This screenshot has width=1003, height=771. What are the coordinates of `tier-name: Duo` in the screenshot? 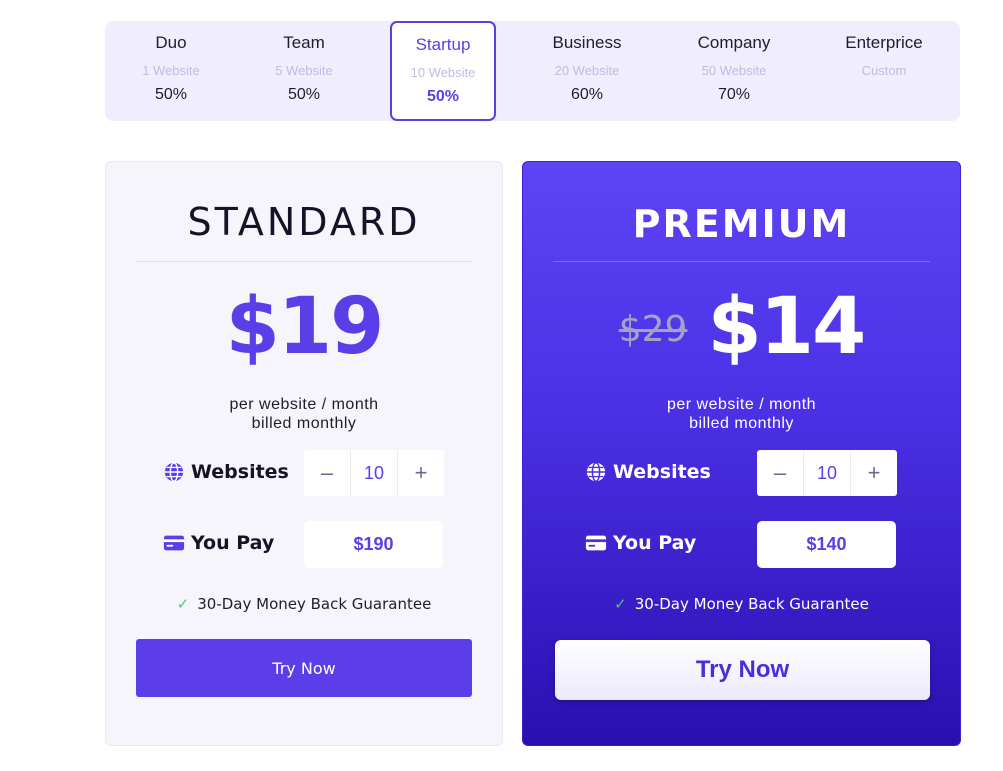 It's located at (171, 42).